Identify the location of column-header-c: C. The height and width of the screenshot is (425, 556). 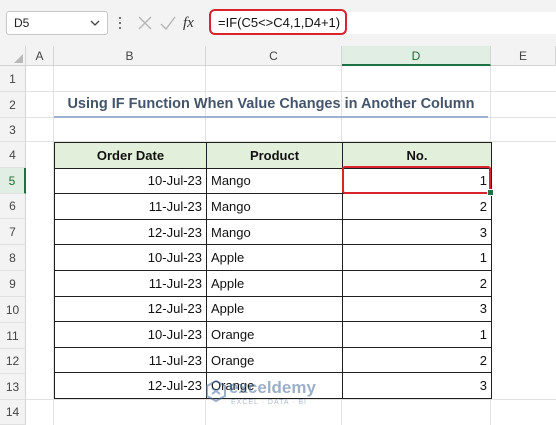
(274, 56).